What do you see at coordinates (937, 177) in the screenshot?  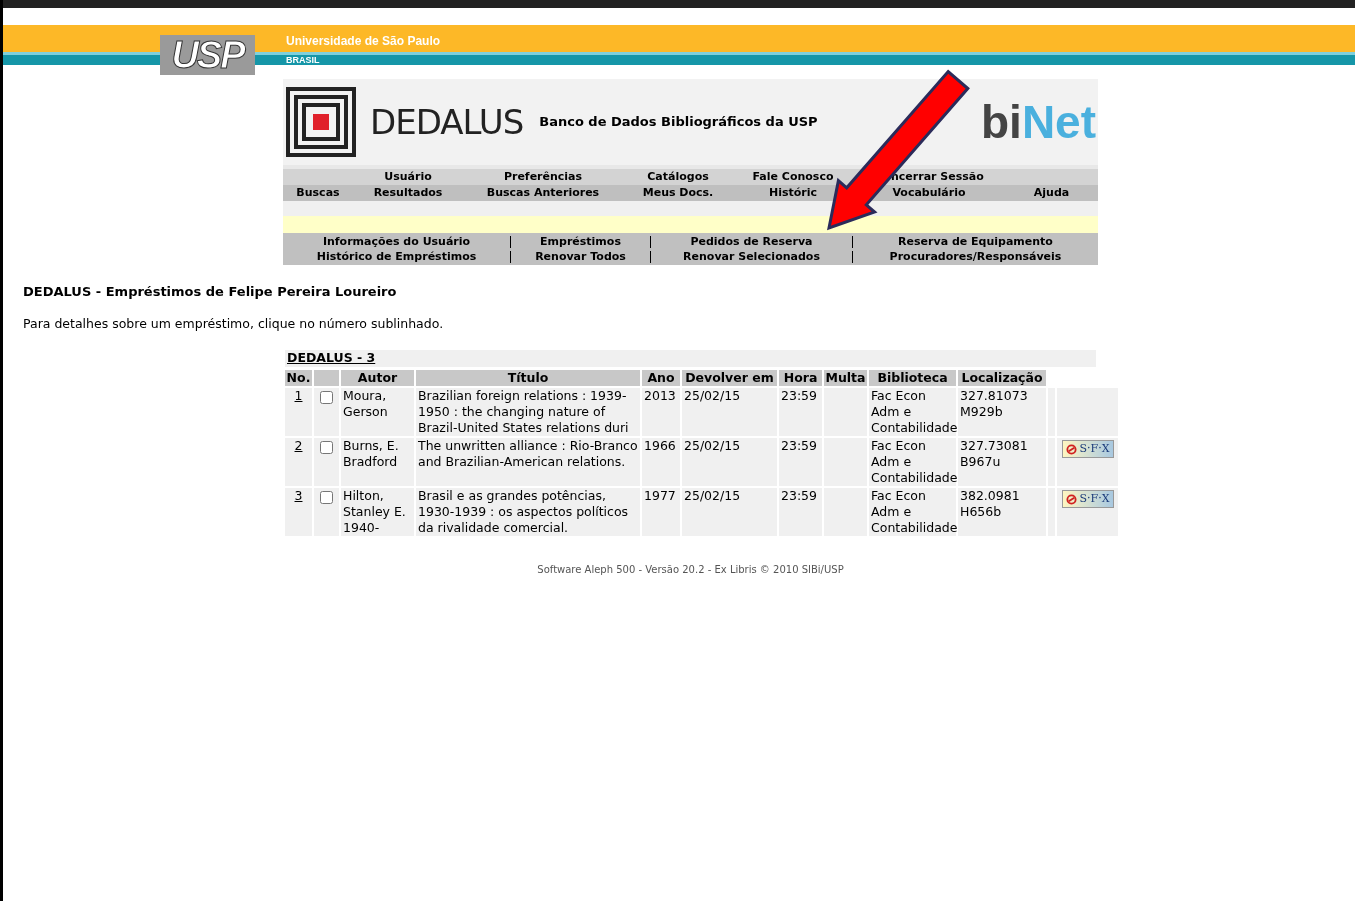 I see `menu-link: ncerrar Sessão` at bounding box center [937, 177].